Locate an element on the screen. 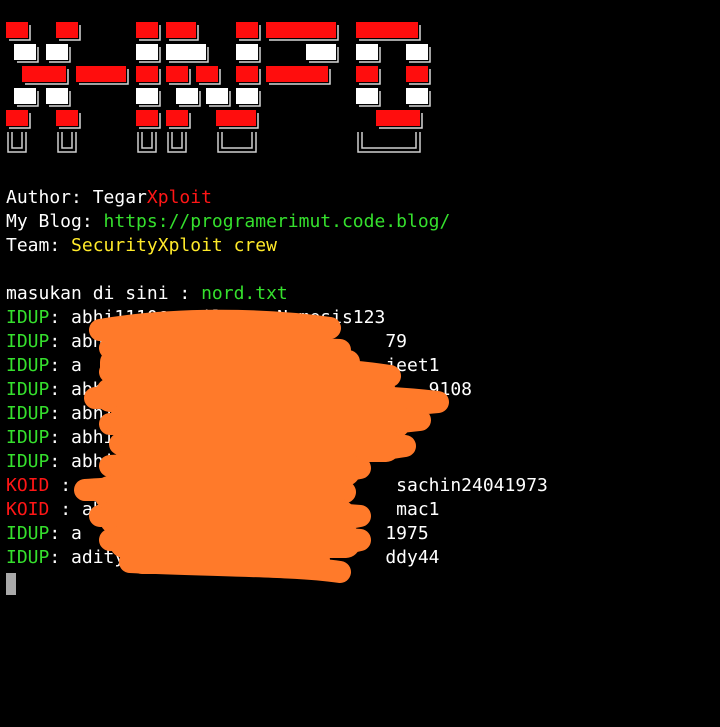 The height and width of the screenshot is (727, 720). result-row: KOID : ab mac1 is located at coordinates (356, 510).